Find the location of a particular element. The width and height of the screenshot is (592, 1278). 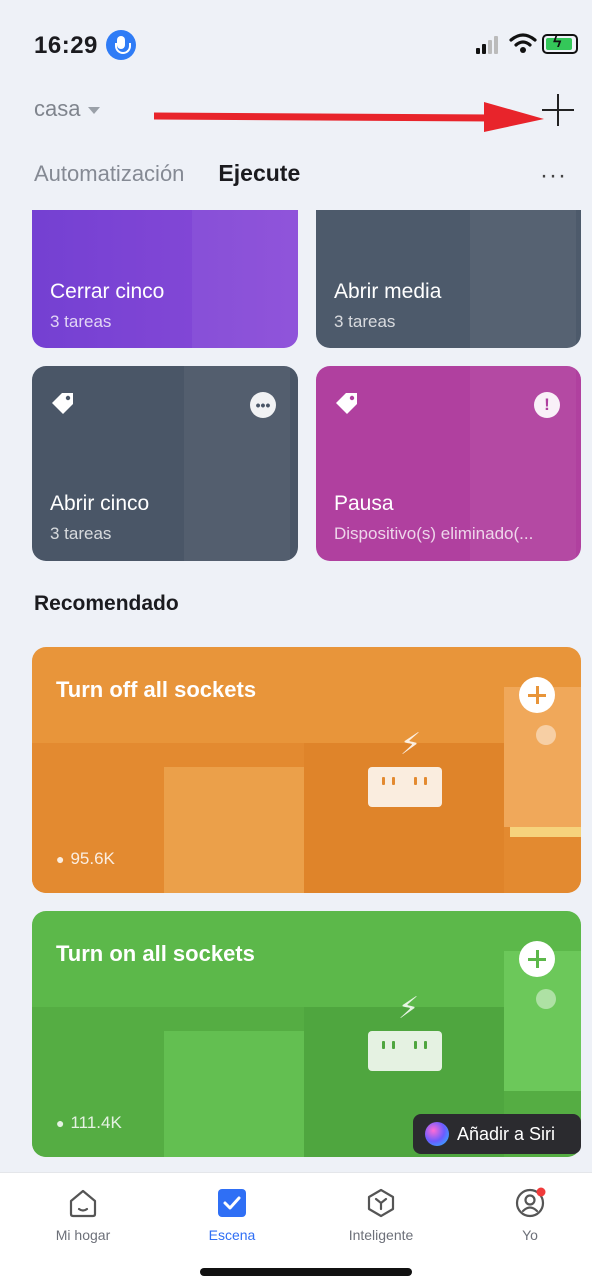

recommended-title: Turn off all sockets is located at coordinates (156, 689).